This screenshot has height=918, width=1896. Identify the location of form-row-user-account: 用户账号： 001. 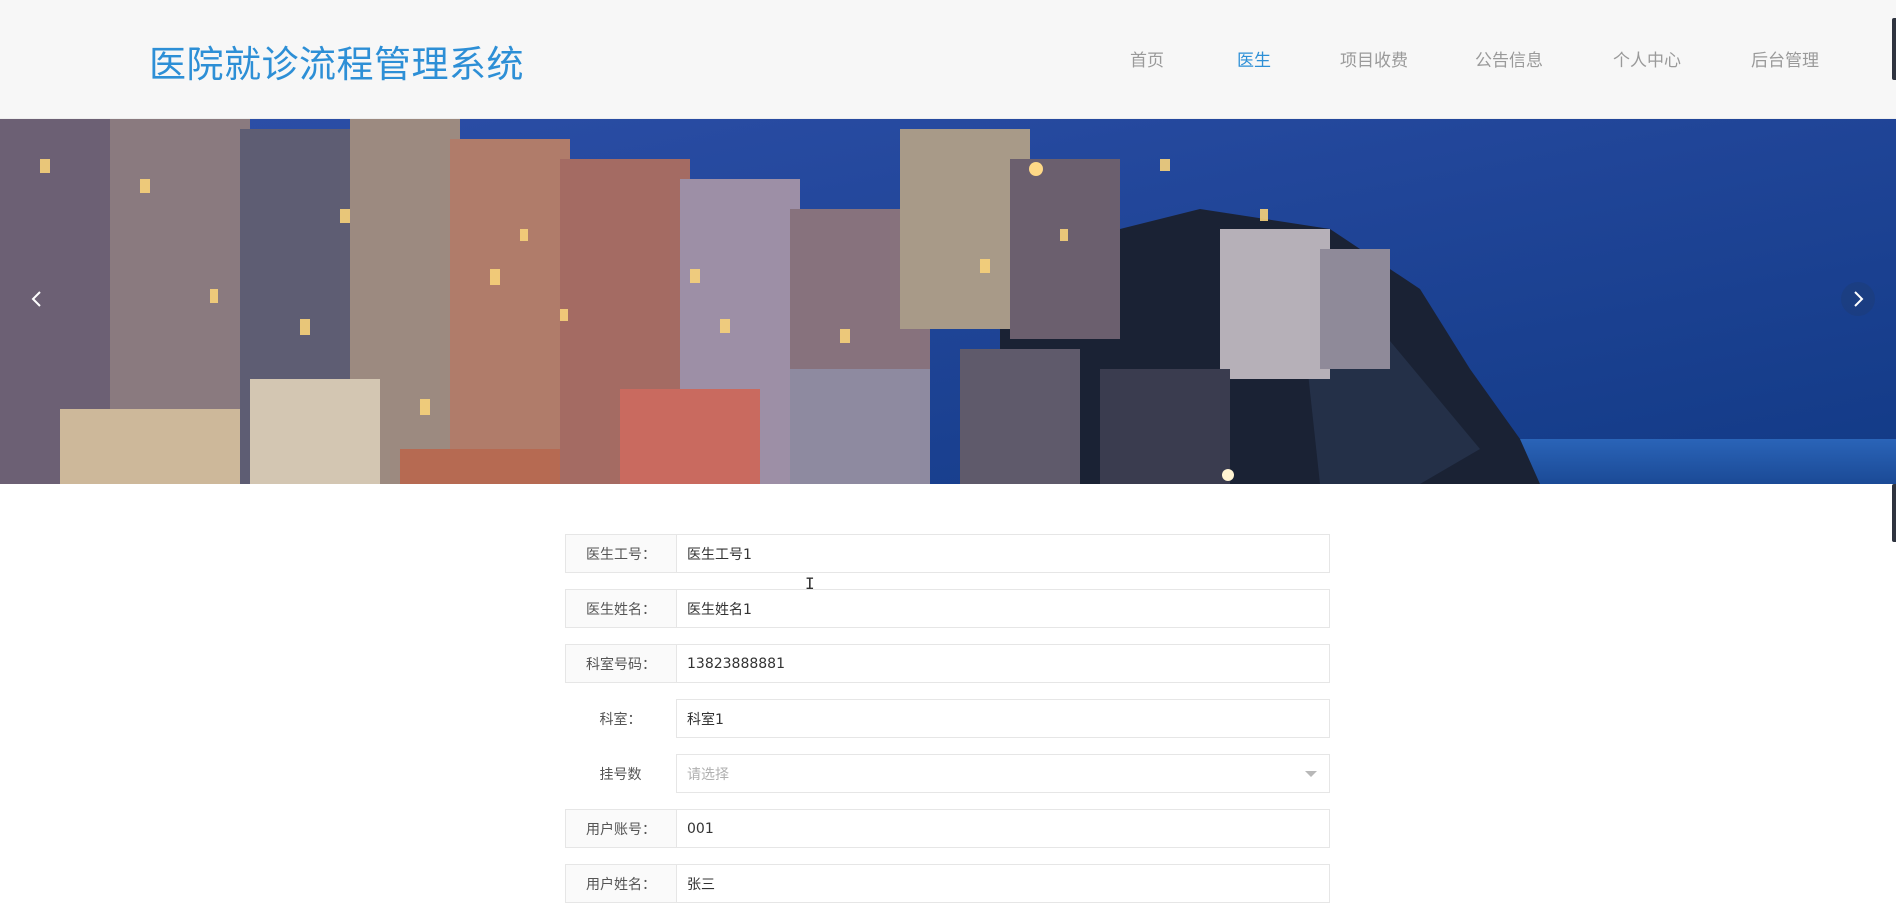
(947, 828).